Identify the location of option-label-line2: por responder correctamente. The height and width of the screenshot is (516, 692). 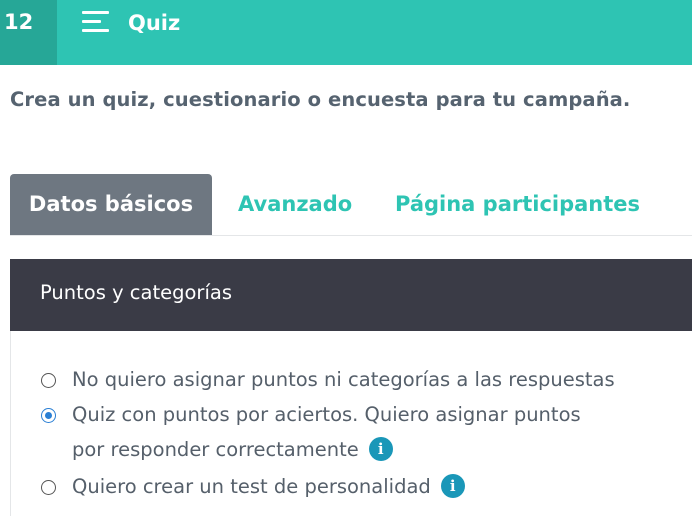
(215, 449).